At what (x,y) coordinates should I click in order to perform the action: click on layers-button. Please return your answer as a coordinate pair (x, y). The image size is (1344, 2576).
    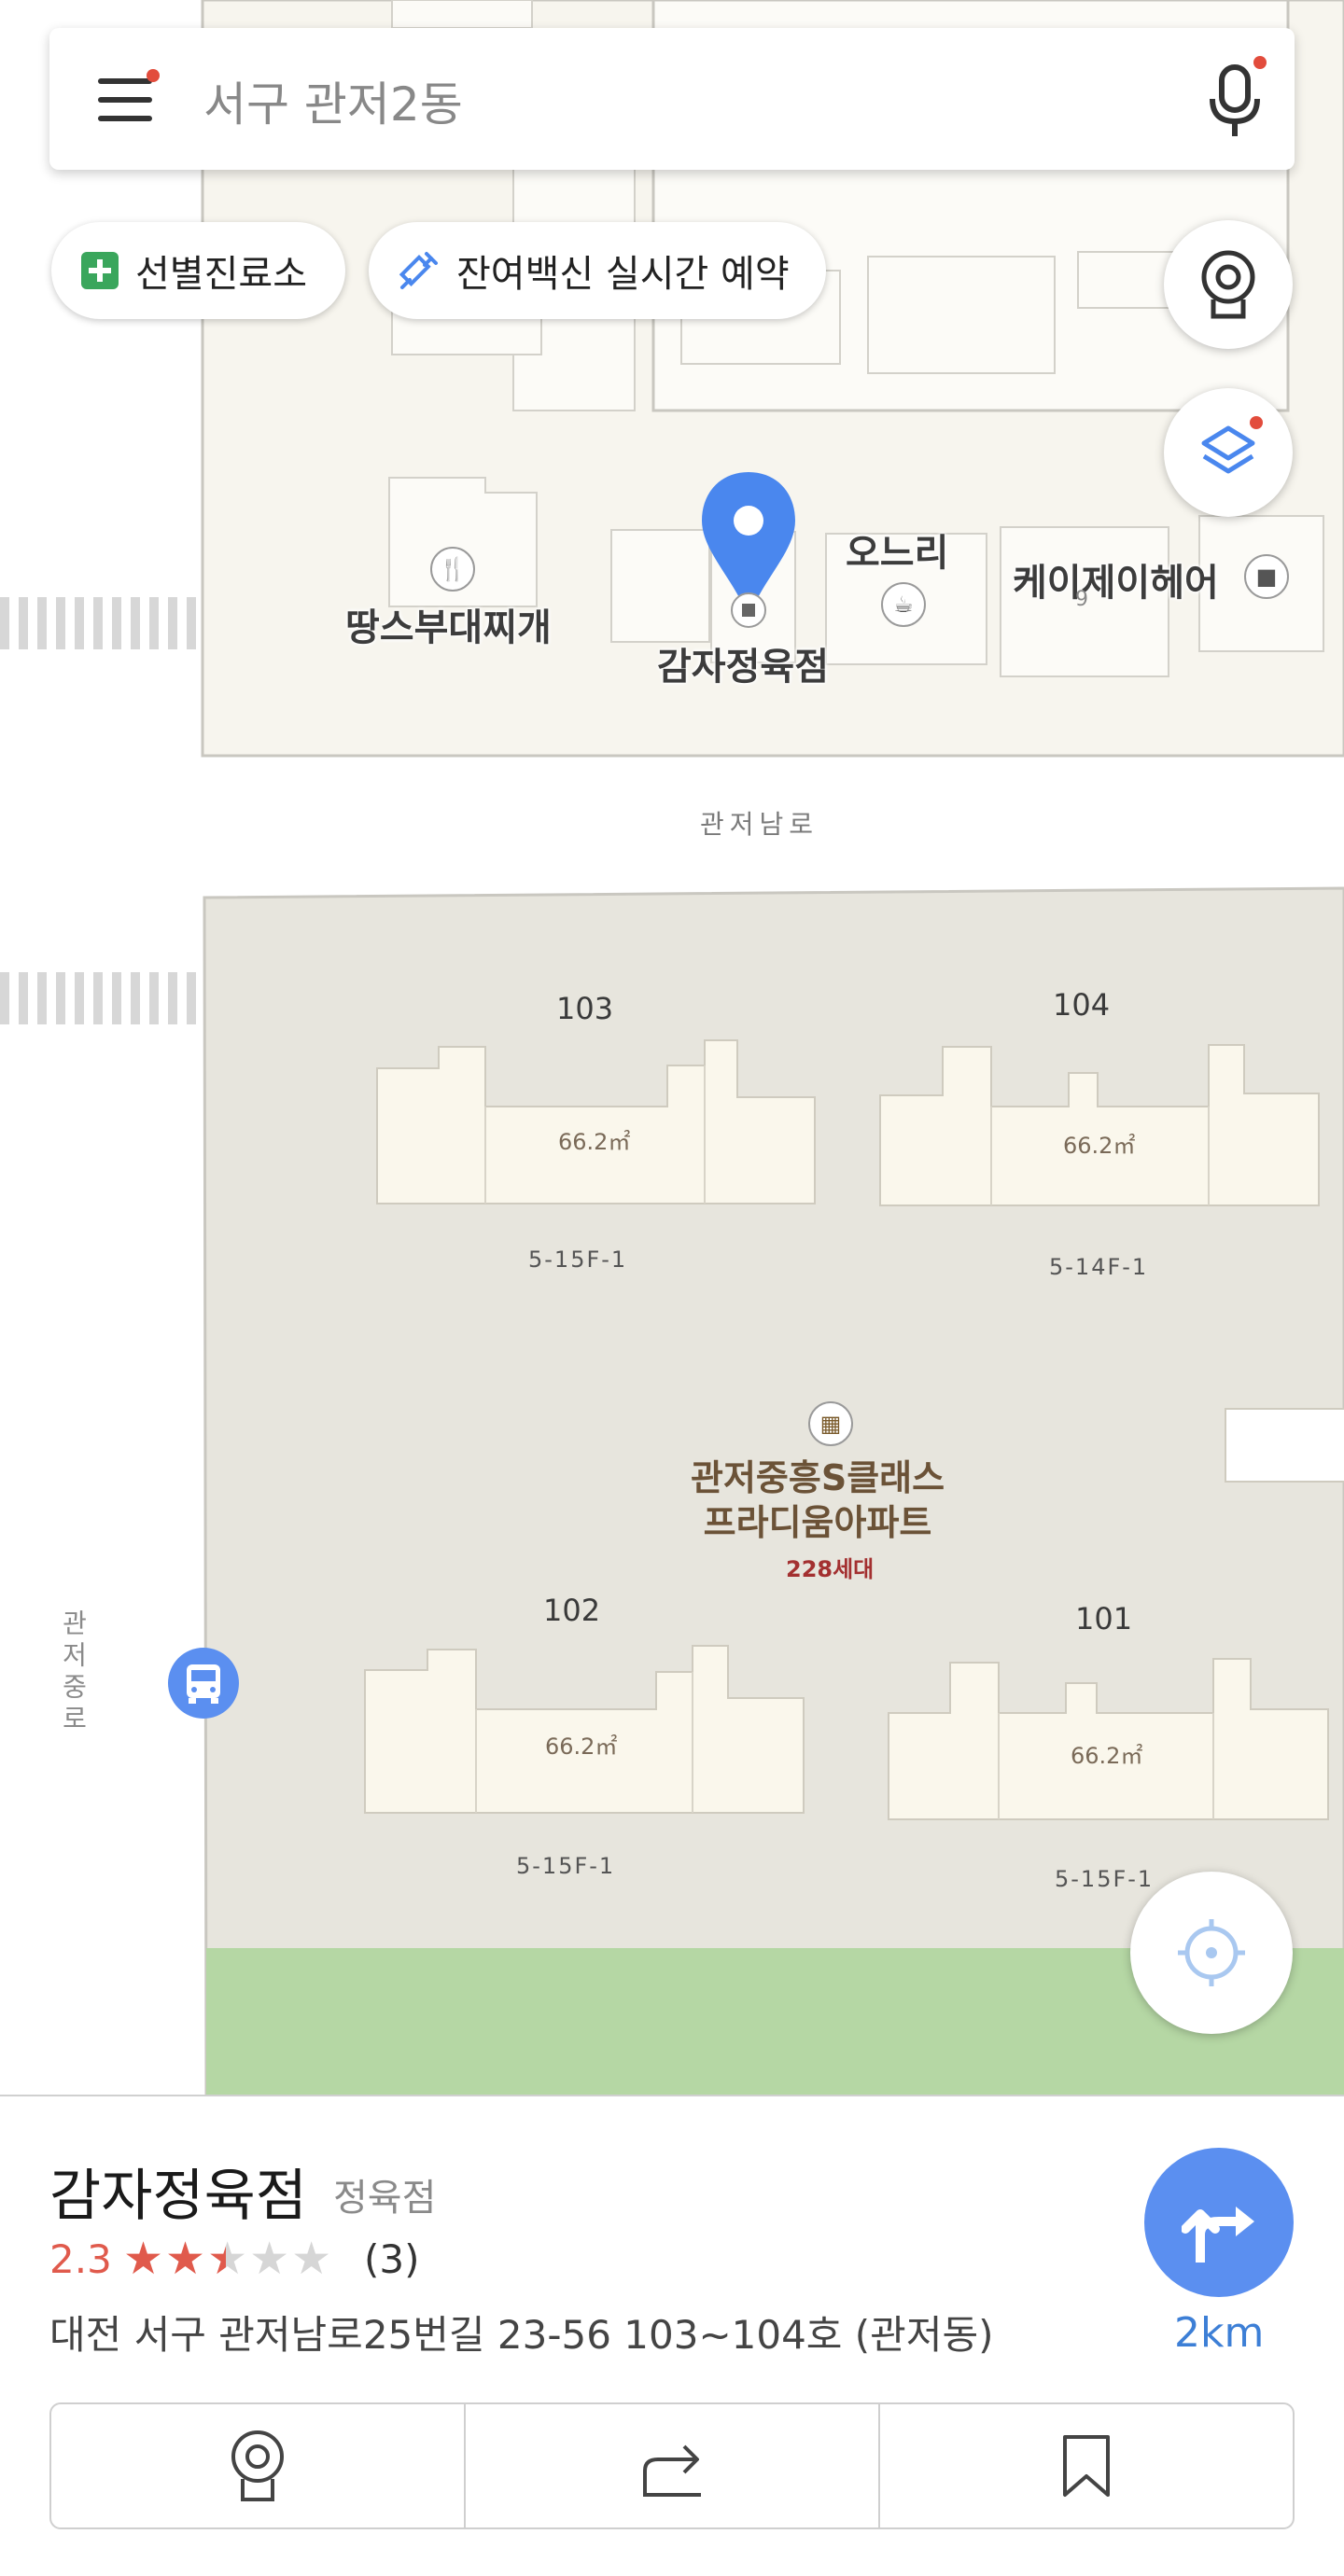
    Looking at the image, I should click on (1228, 452).